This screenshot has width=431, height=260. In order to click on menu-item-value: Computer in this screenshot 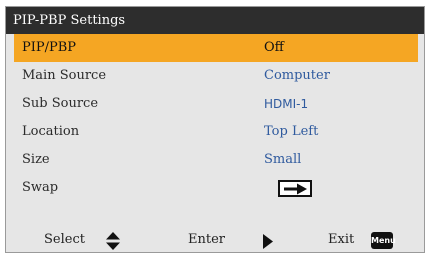, I will do `click(297, 75)`.